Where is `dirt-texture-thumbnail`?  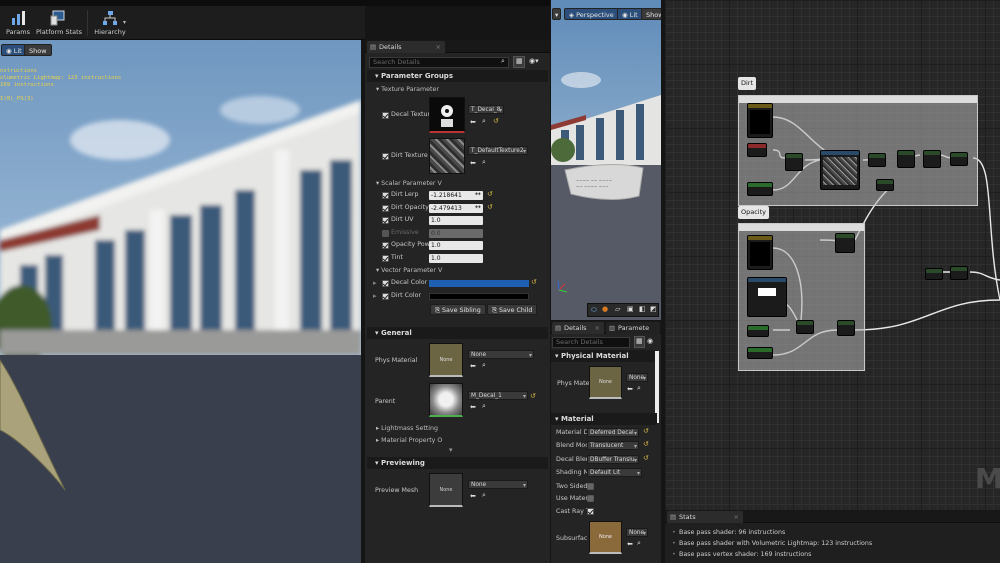 dirt-texture-thumbnail is located at coordinates (447, 156).